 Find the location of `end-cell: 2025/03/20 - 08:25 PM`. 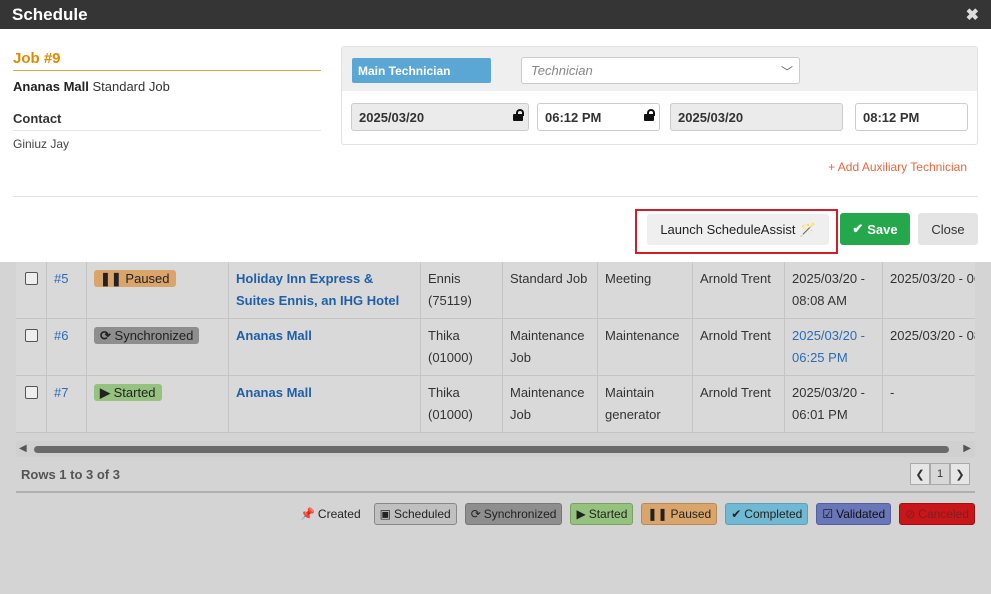

end-cell: 2025/03/20 - 08:25 PM is located at coordinates (932, 335).